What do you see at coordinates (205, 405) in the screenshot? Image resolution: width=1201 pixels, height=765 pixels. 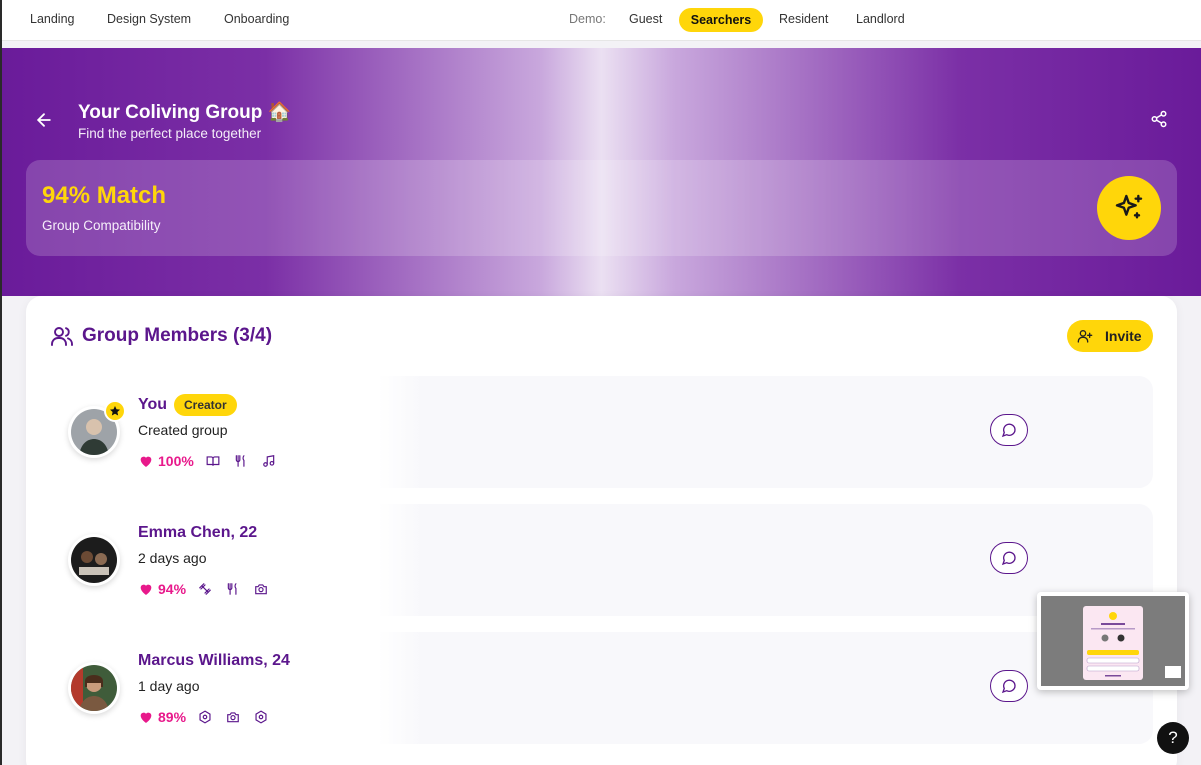 I see `creator-badge: Creator` at bounding box center [205, 405].